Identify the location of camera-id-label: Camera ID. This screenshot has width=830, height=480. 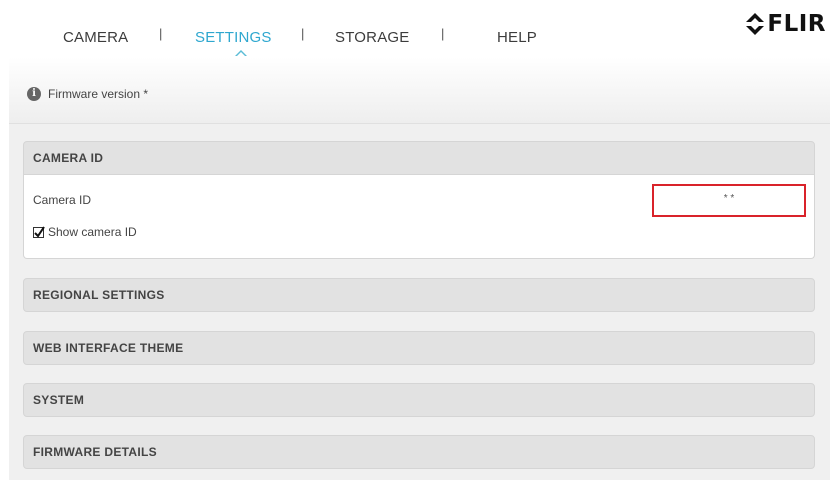
(62, 200).